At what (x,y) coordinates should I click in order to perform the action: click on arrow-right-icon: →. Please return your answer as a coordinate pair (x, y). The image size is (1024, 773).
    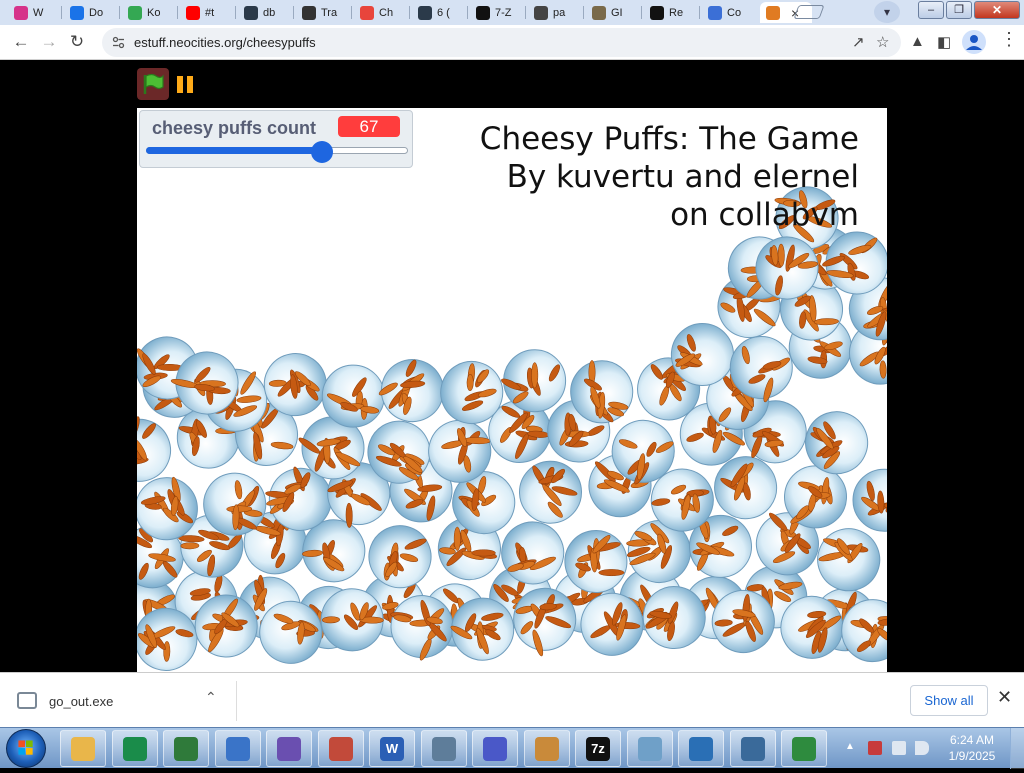
    Looking at the image, I should click on (49, 41).